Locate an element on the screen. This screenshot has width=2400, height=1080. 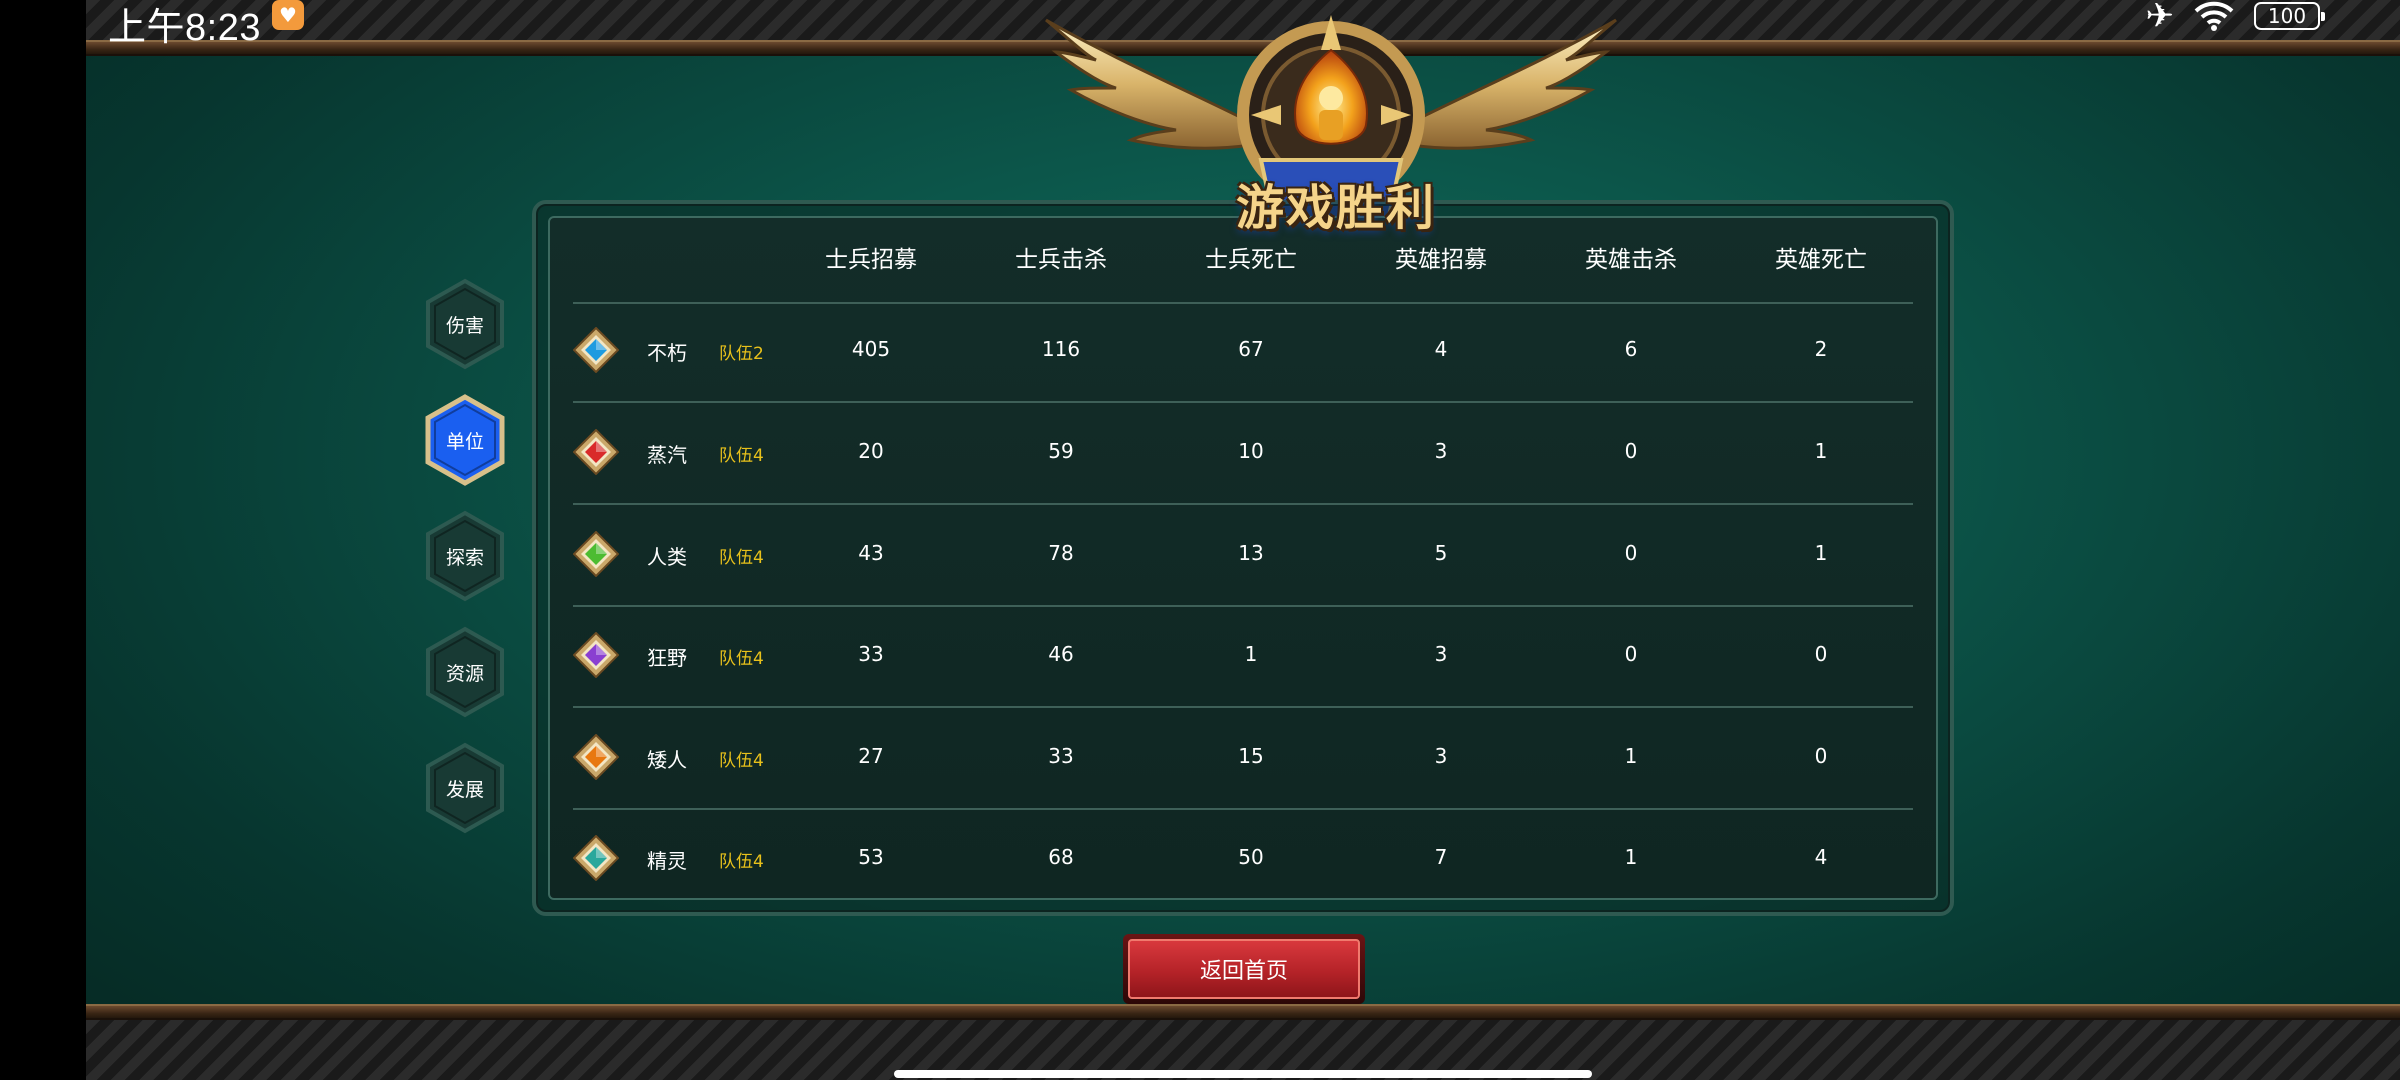
stat-cell: 116 is located at coordinates (1061, 349).